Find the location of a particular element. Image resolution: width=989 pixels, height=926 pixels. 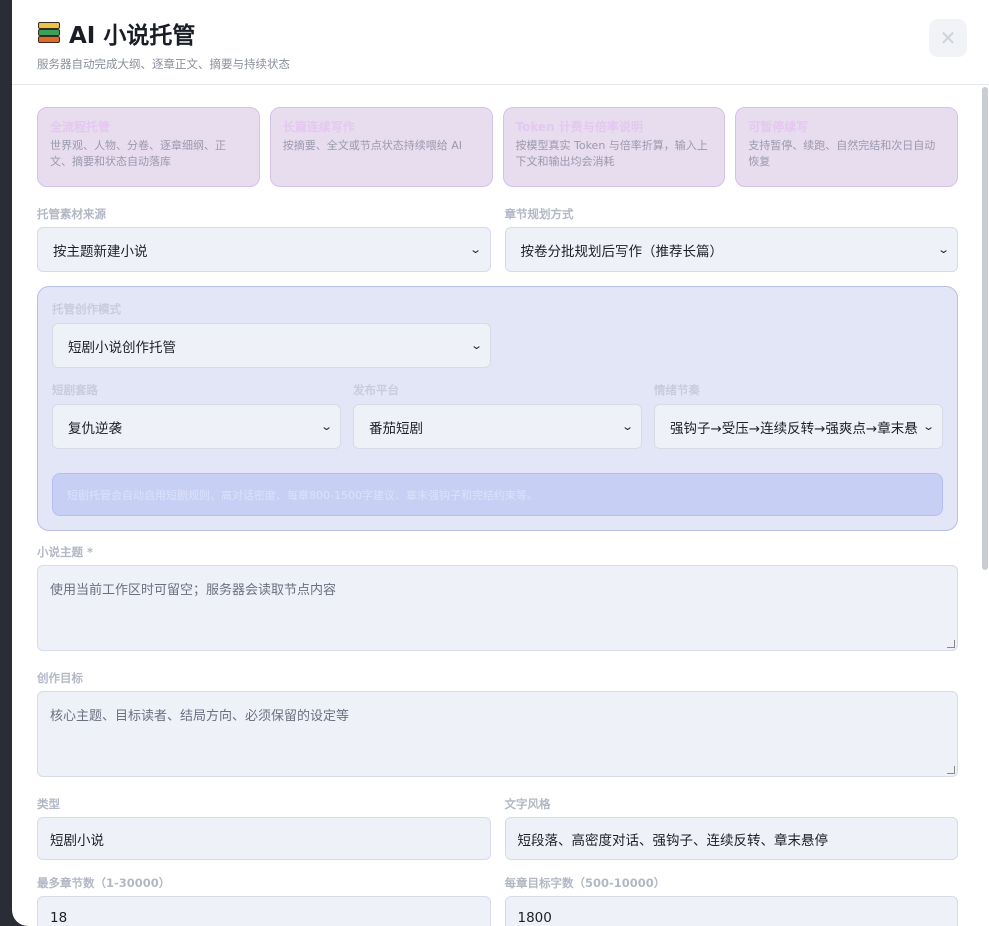

feature-card: 全流程托管 世界观、人物、分卷、逐章细纲、正文、摘要和状态自动落库 is located at coordinates (148, 147).